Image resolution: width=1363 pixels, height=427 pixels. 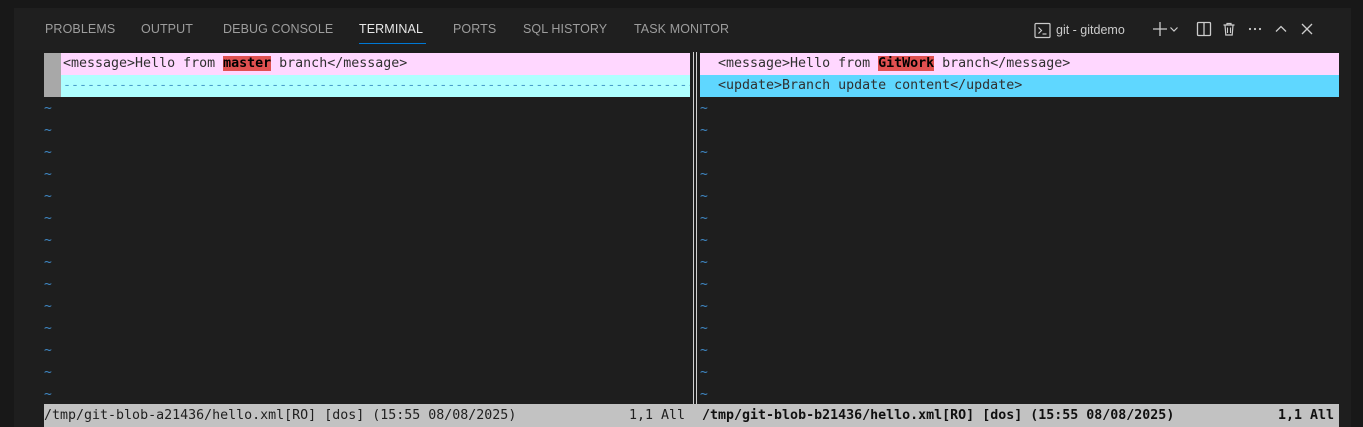 I want to click on separator-gap, so click(x=695, y=228).